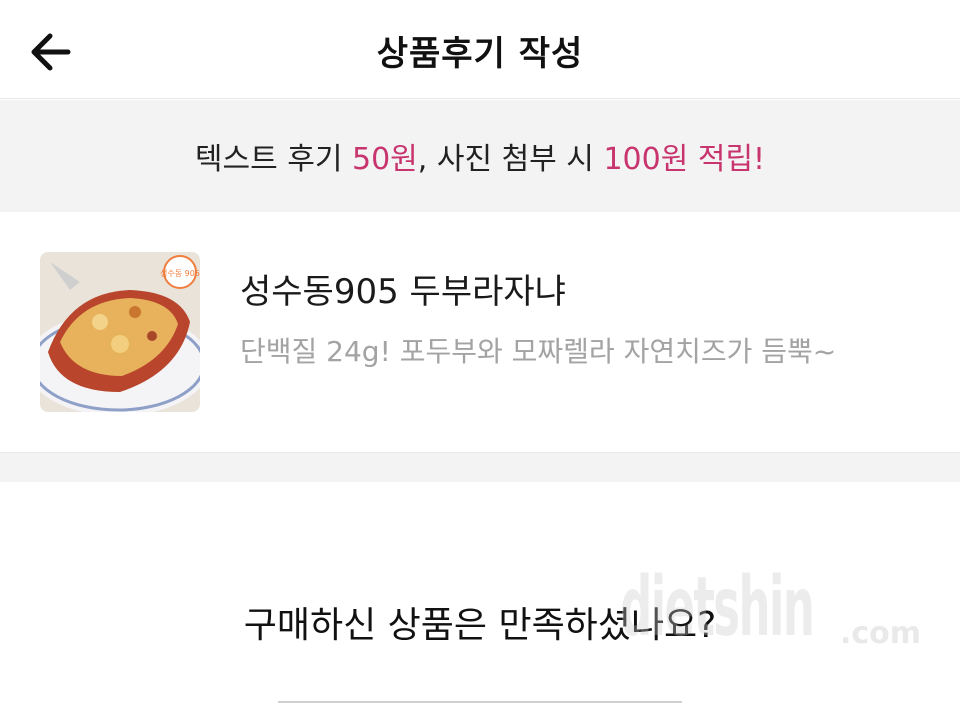  I want to click on banner-text-2: , 사진 첨부 시, so click(510, 159).